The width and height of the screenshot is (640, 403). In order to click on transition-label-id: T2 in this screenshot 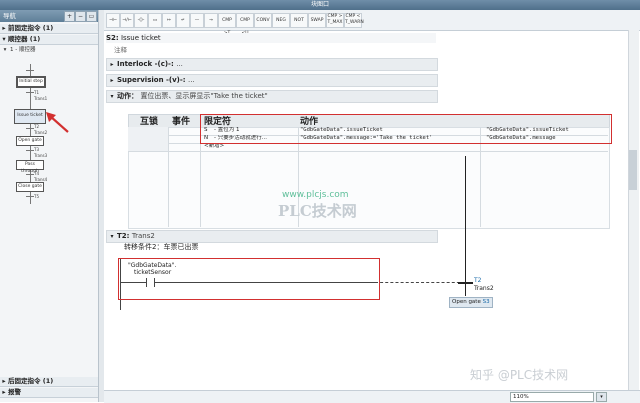, I will do `click(478, 280)`.